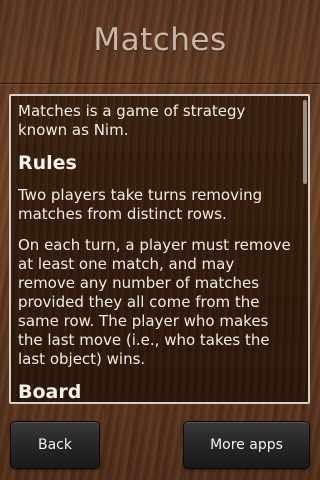 The height and width of the screenshot is (480, 320). I want to click on scrollbar-thumb, so click(305, 142).